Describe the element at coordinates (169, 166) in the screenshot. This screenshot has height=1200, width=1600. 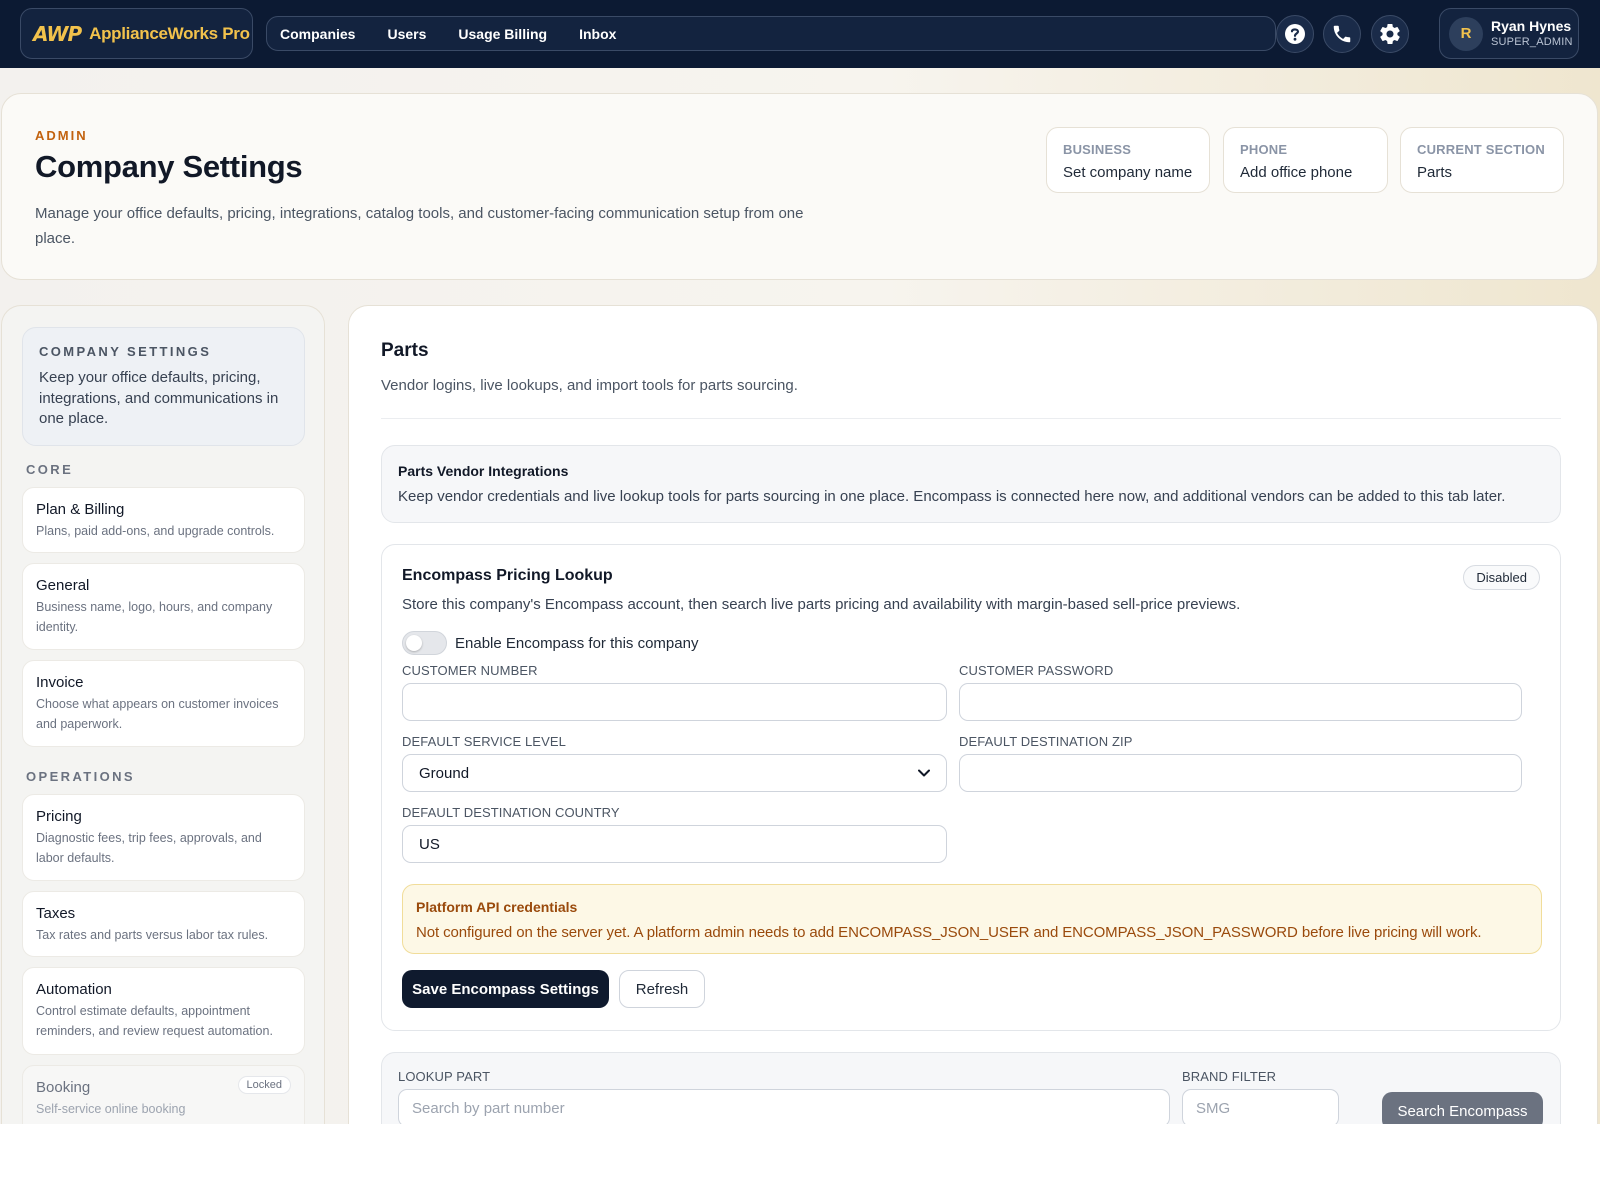
I see `page-title: Company Settings` at that location.